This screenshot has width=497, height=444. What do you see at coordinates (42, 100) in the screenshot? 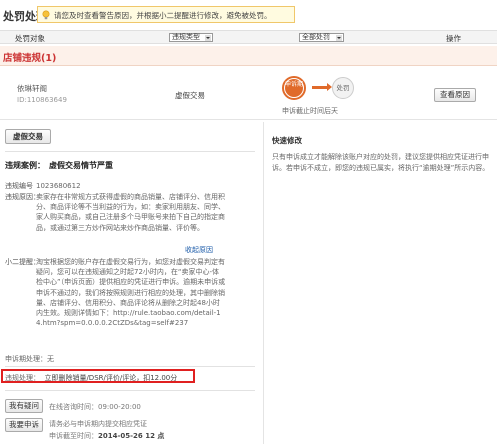
I see `seller-id: ID:110863649` at bounding box center [42, 100].